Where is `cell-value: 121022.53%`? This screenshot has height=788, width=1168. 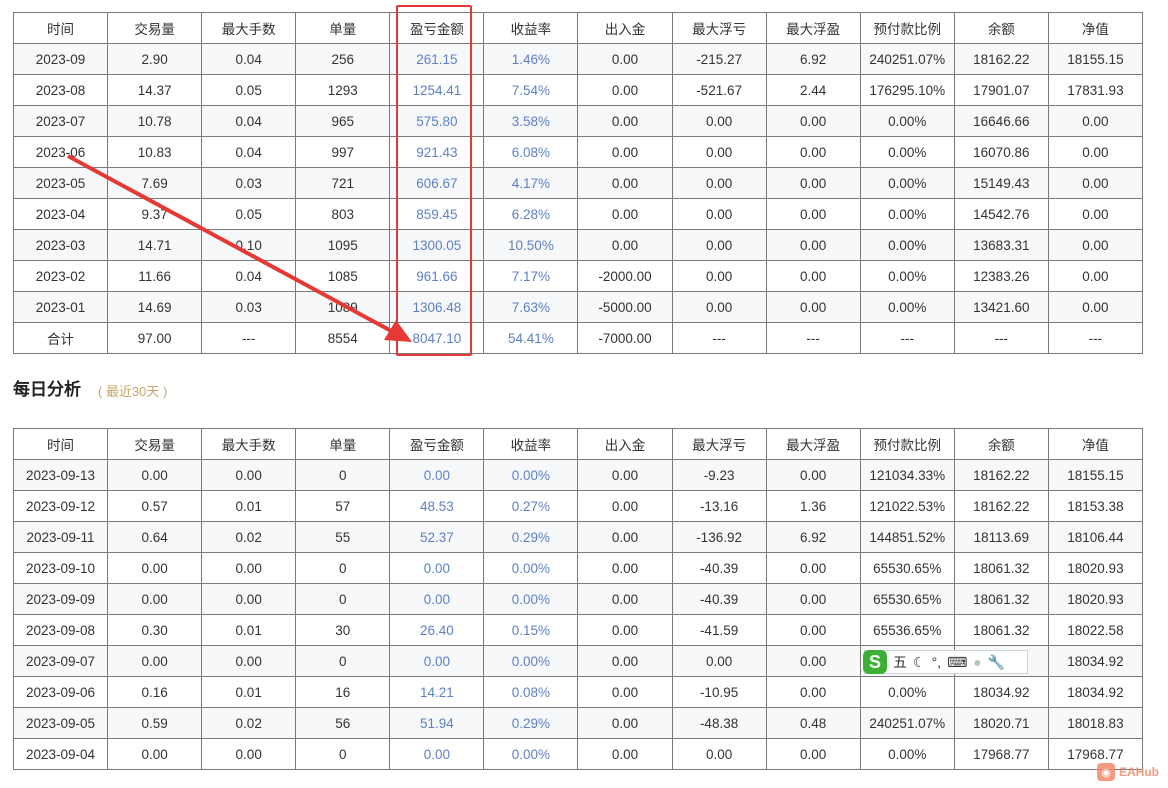 cell-value: 121022.53% is located at coordinates (907, 506).